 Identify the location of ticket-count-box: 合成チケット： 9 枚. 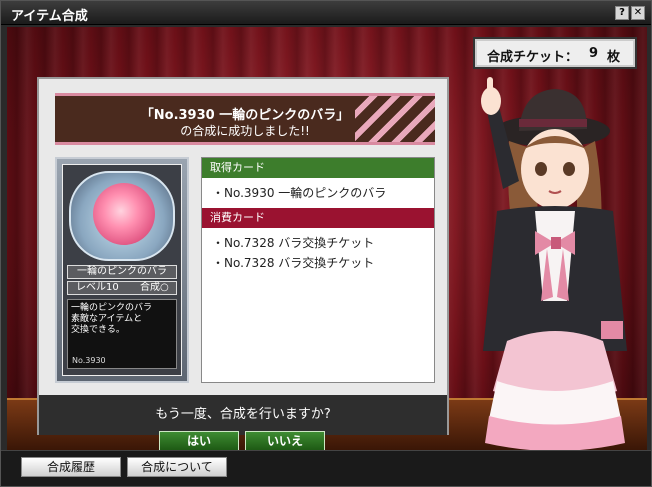
(555, 53).